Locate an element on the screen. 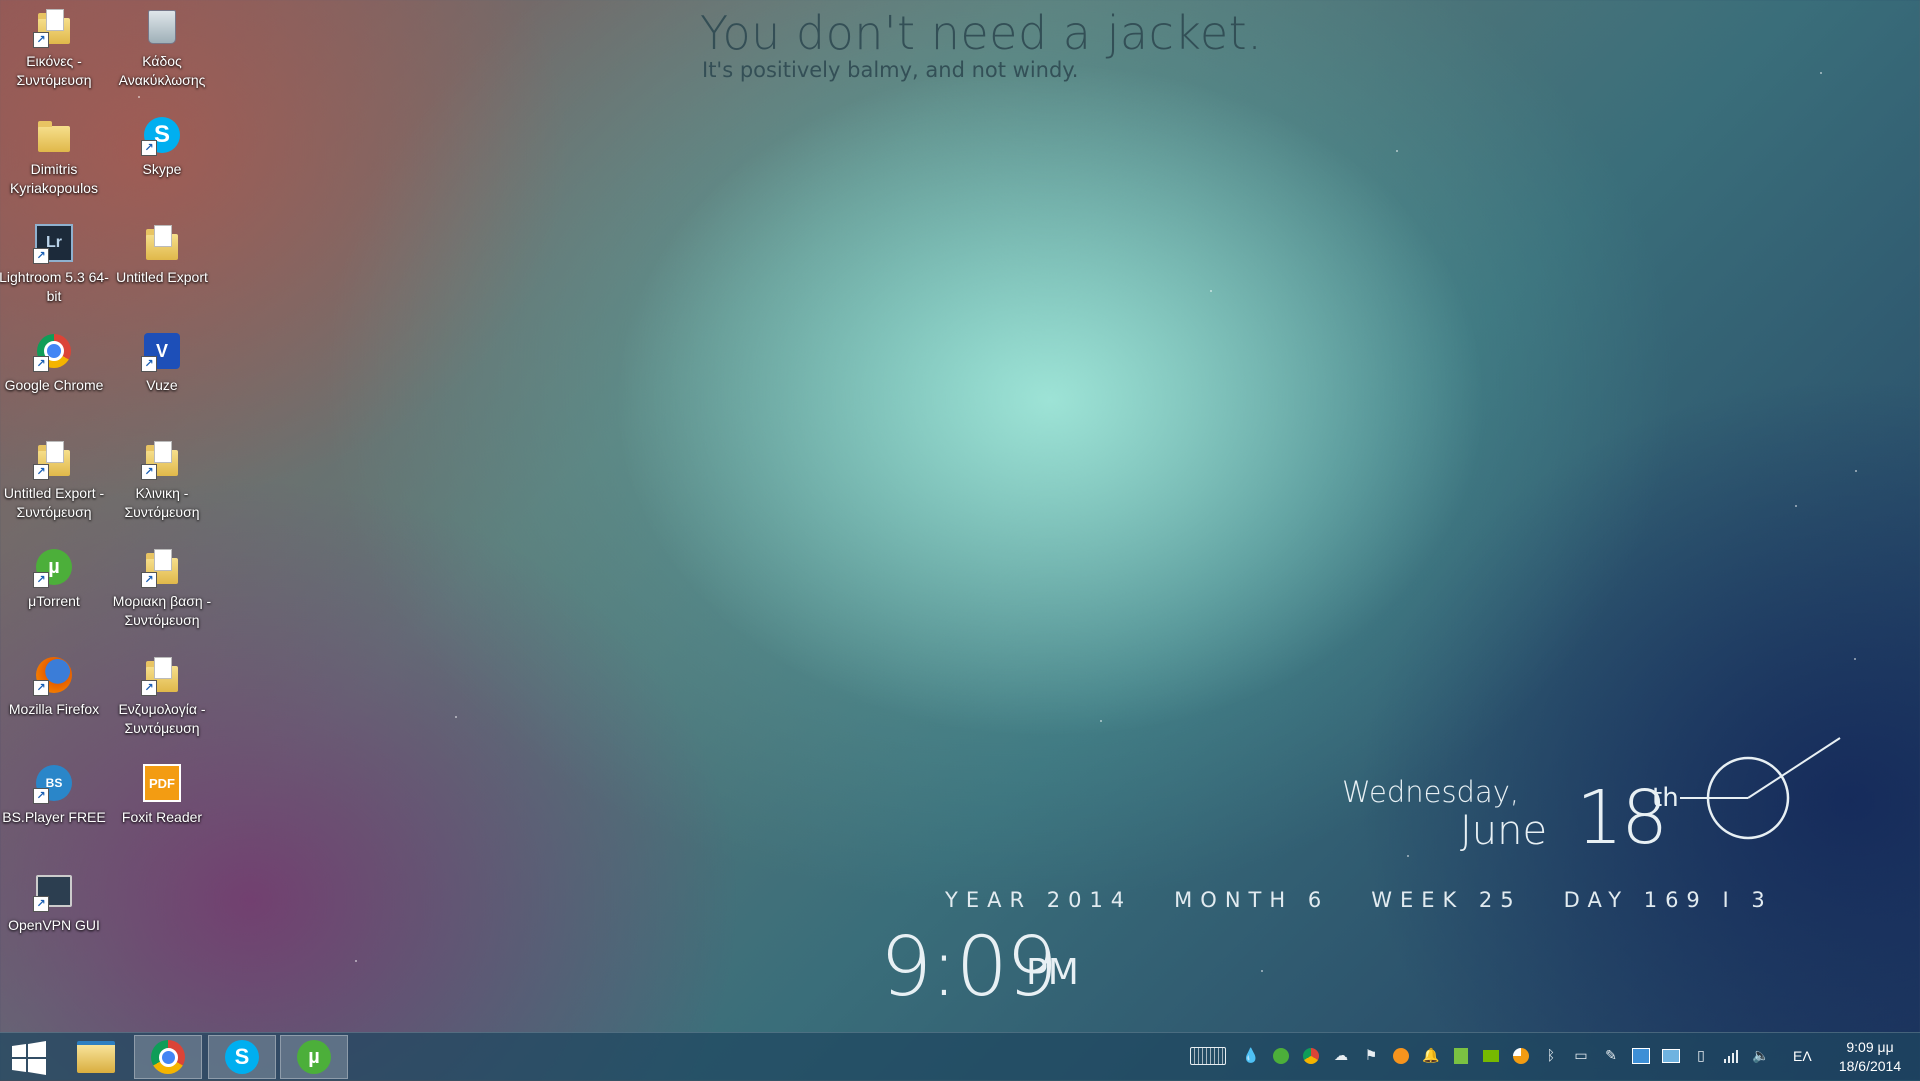 This screenshot has height=1081, width=1920. system-clock: 9:09 μμ 18/6/2014 is located at coordinates (1870, 1057).